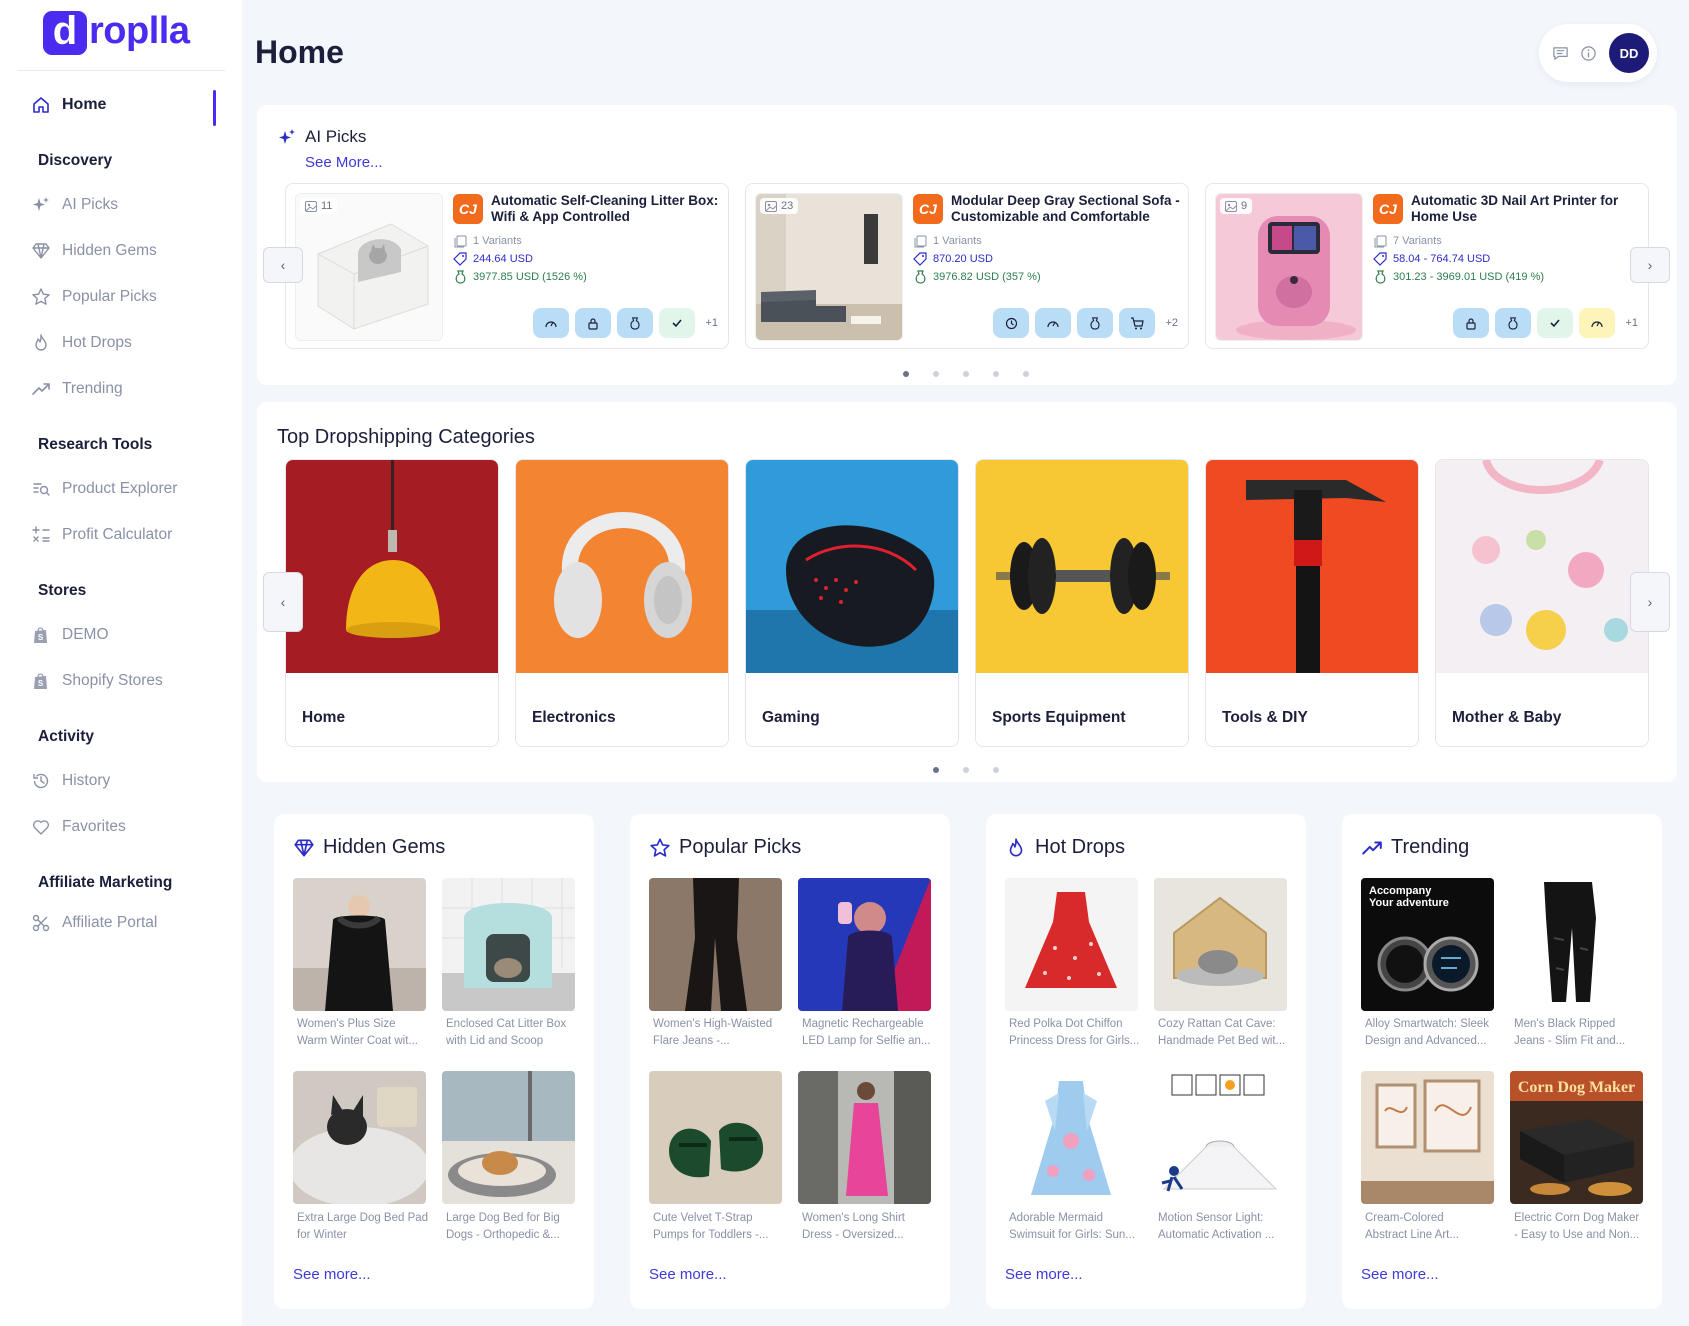 This screenshot has height=1326, width=1689. Describe the element at coordinates (93, 297) in the screenshot. I see `sidebar-item-popular-picks: Popular Picks` at that location.